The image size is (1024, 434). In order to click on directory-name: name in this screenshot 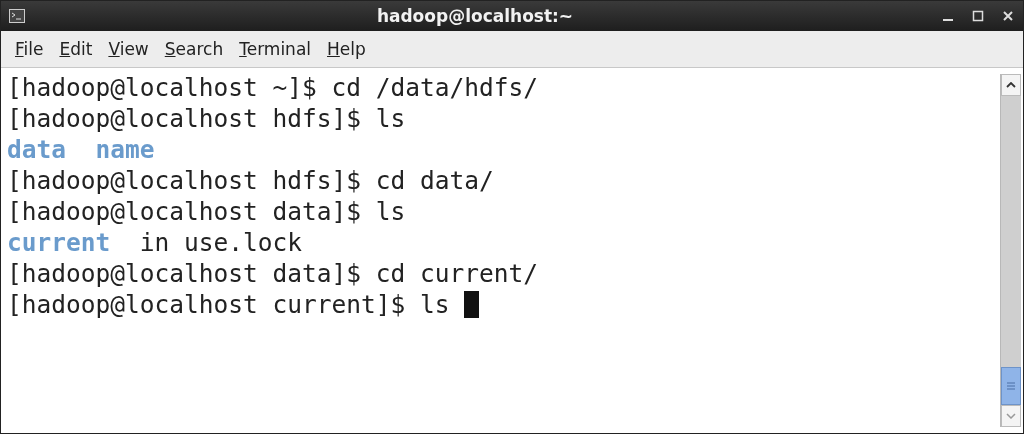, I will do `click(125, 149)`.